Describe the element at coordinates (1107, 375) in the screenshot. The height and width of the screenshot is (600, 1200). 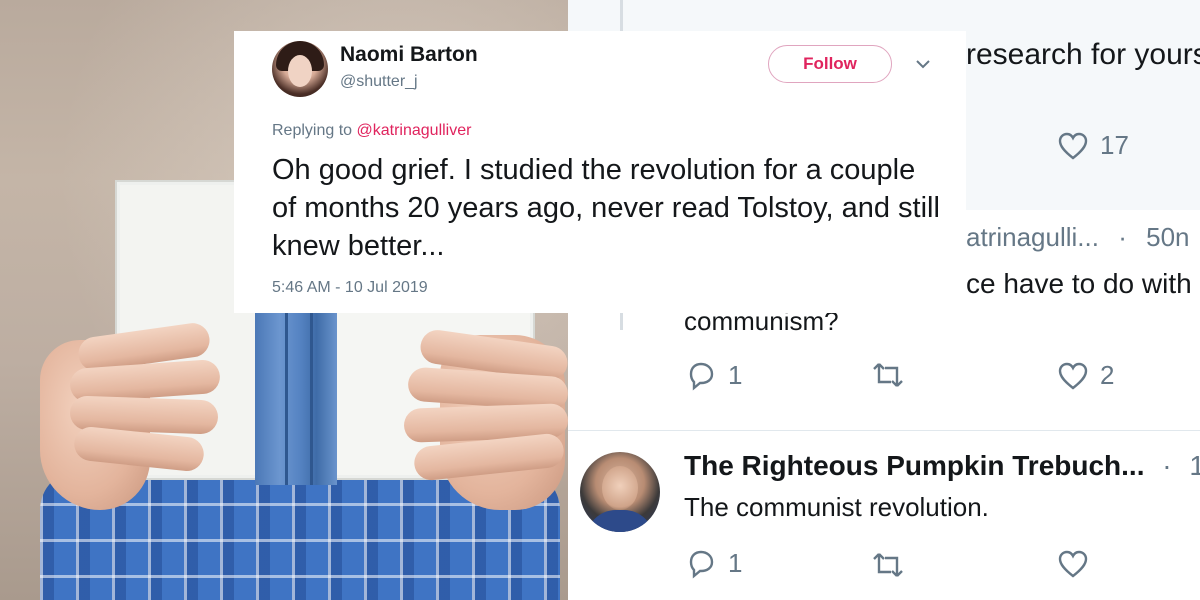
I see `like-count: 2` at that location.